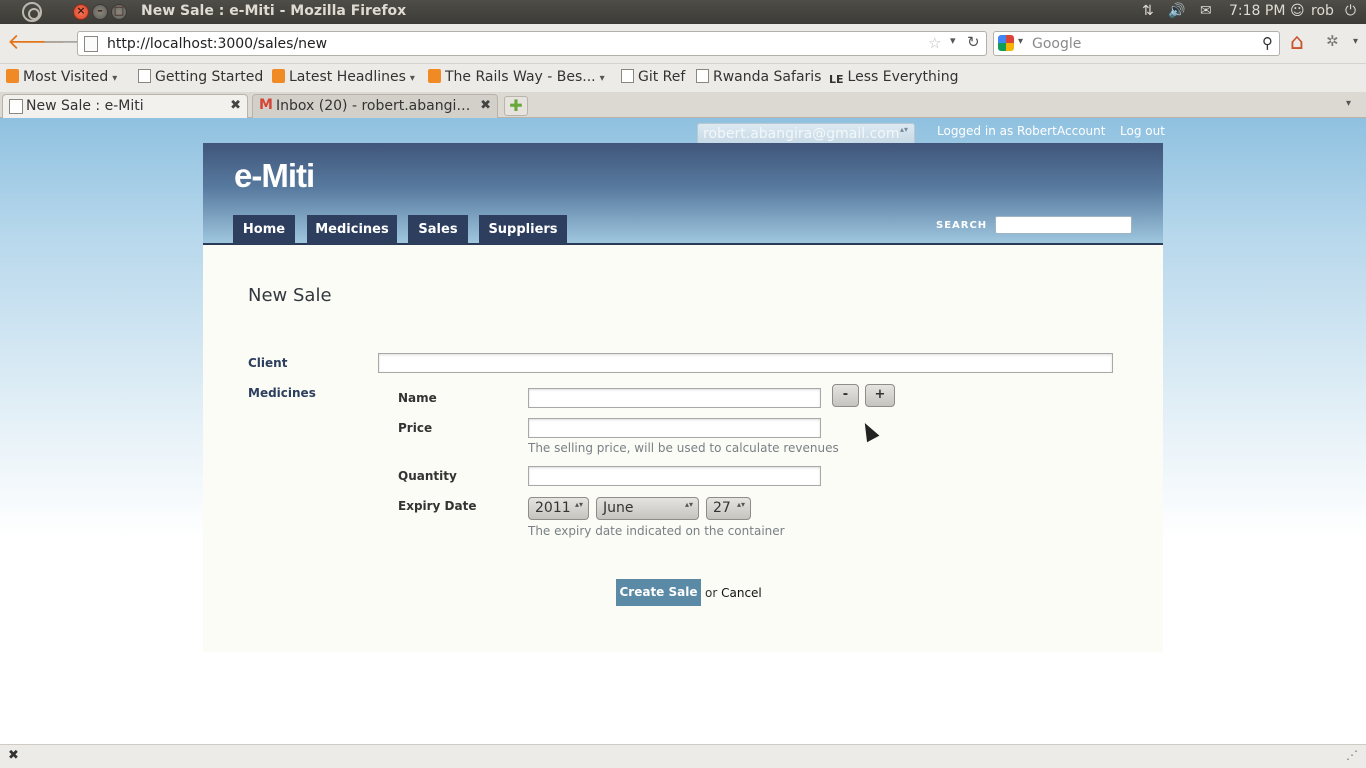  Describe the element at coordinates (343, 77) in the screenshot. I see `bookmark-latest-headlines: Latest Headlines ▾` at that location.